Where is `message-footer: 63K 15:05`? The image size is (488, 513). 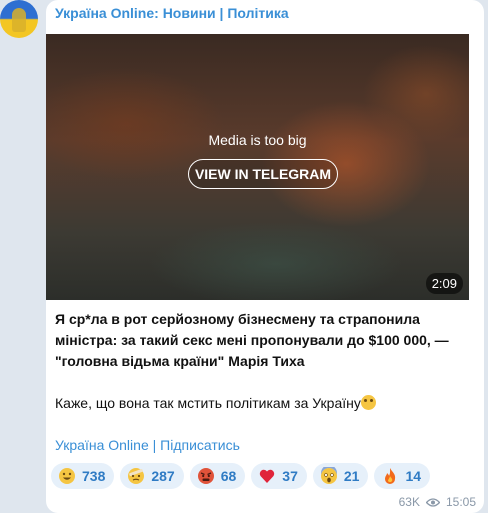
message-footer: 63K 15:05 is located at coordinates (437, 502).